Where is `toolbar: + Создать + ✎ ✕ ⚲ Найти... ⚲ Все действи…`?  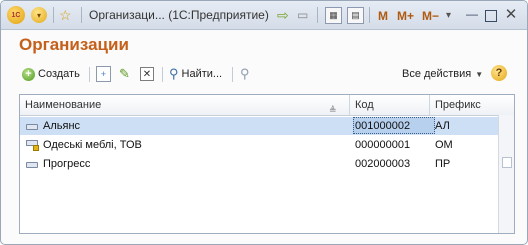 toolbar: + Создать + ✎ ✕ ⚲ Найти... ⚲ Все действи… is located at coordinates (266, 75).